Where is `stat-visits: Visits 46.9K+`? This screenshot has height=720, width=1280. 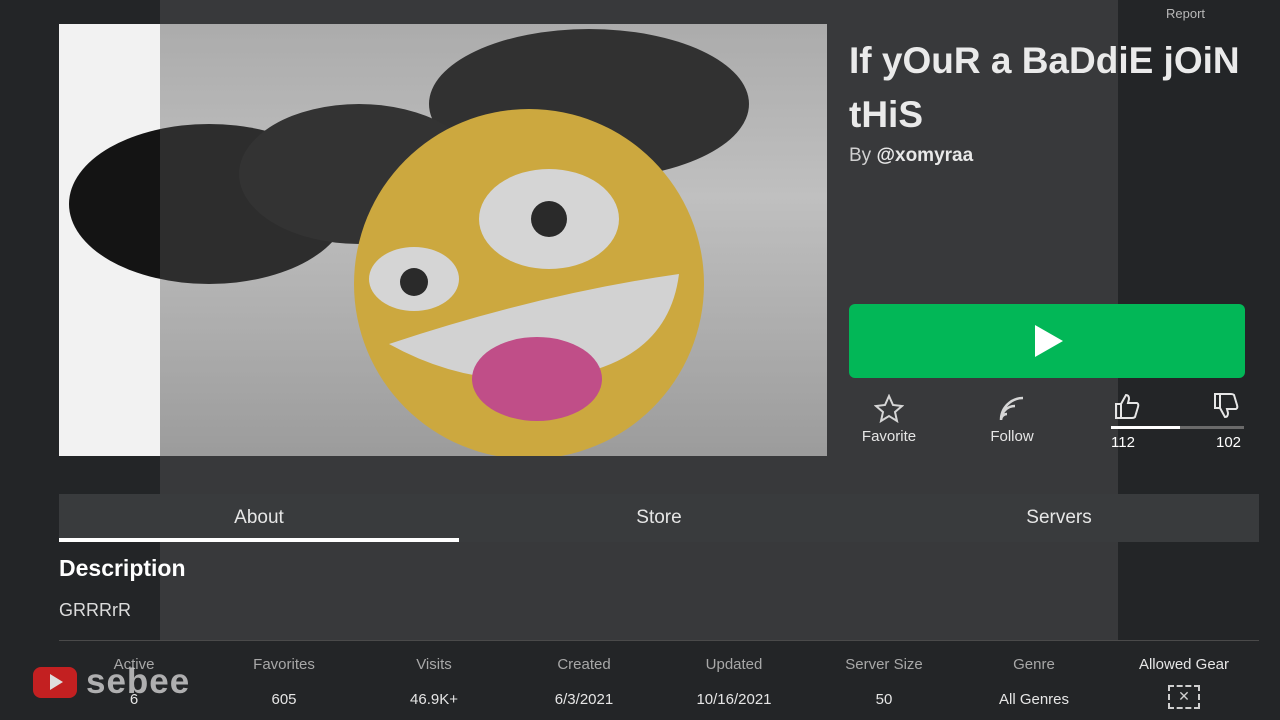
stat-visits: Visits 46.9K+ is located at coordinates (434, 682).